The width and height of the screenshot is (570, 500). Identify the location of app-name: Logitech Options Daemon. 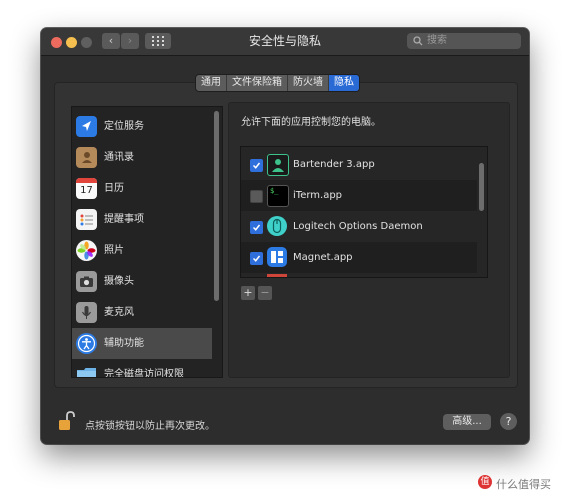
(358, 226).